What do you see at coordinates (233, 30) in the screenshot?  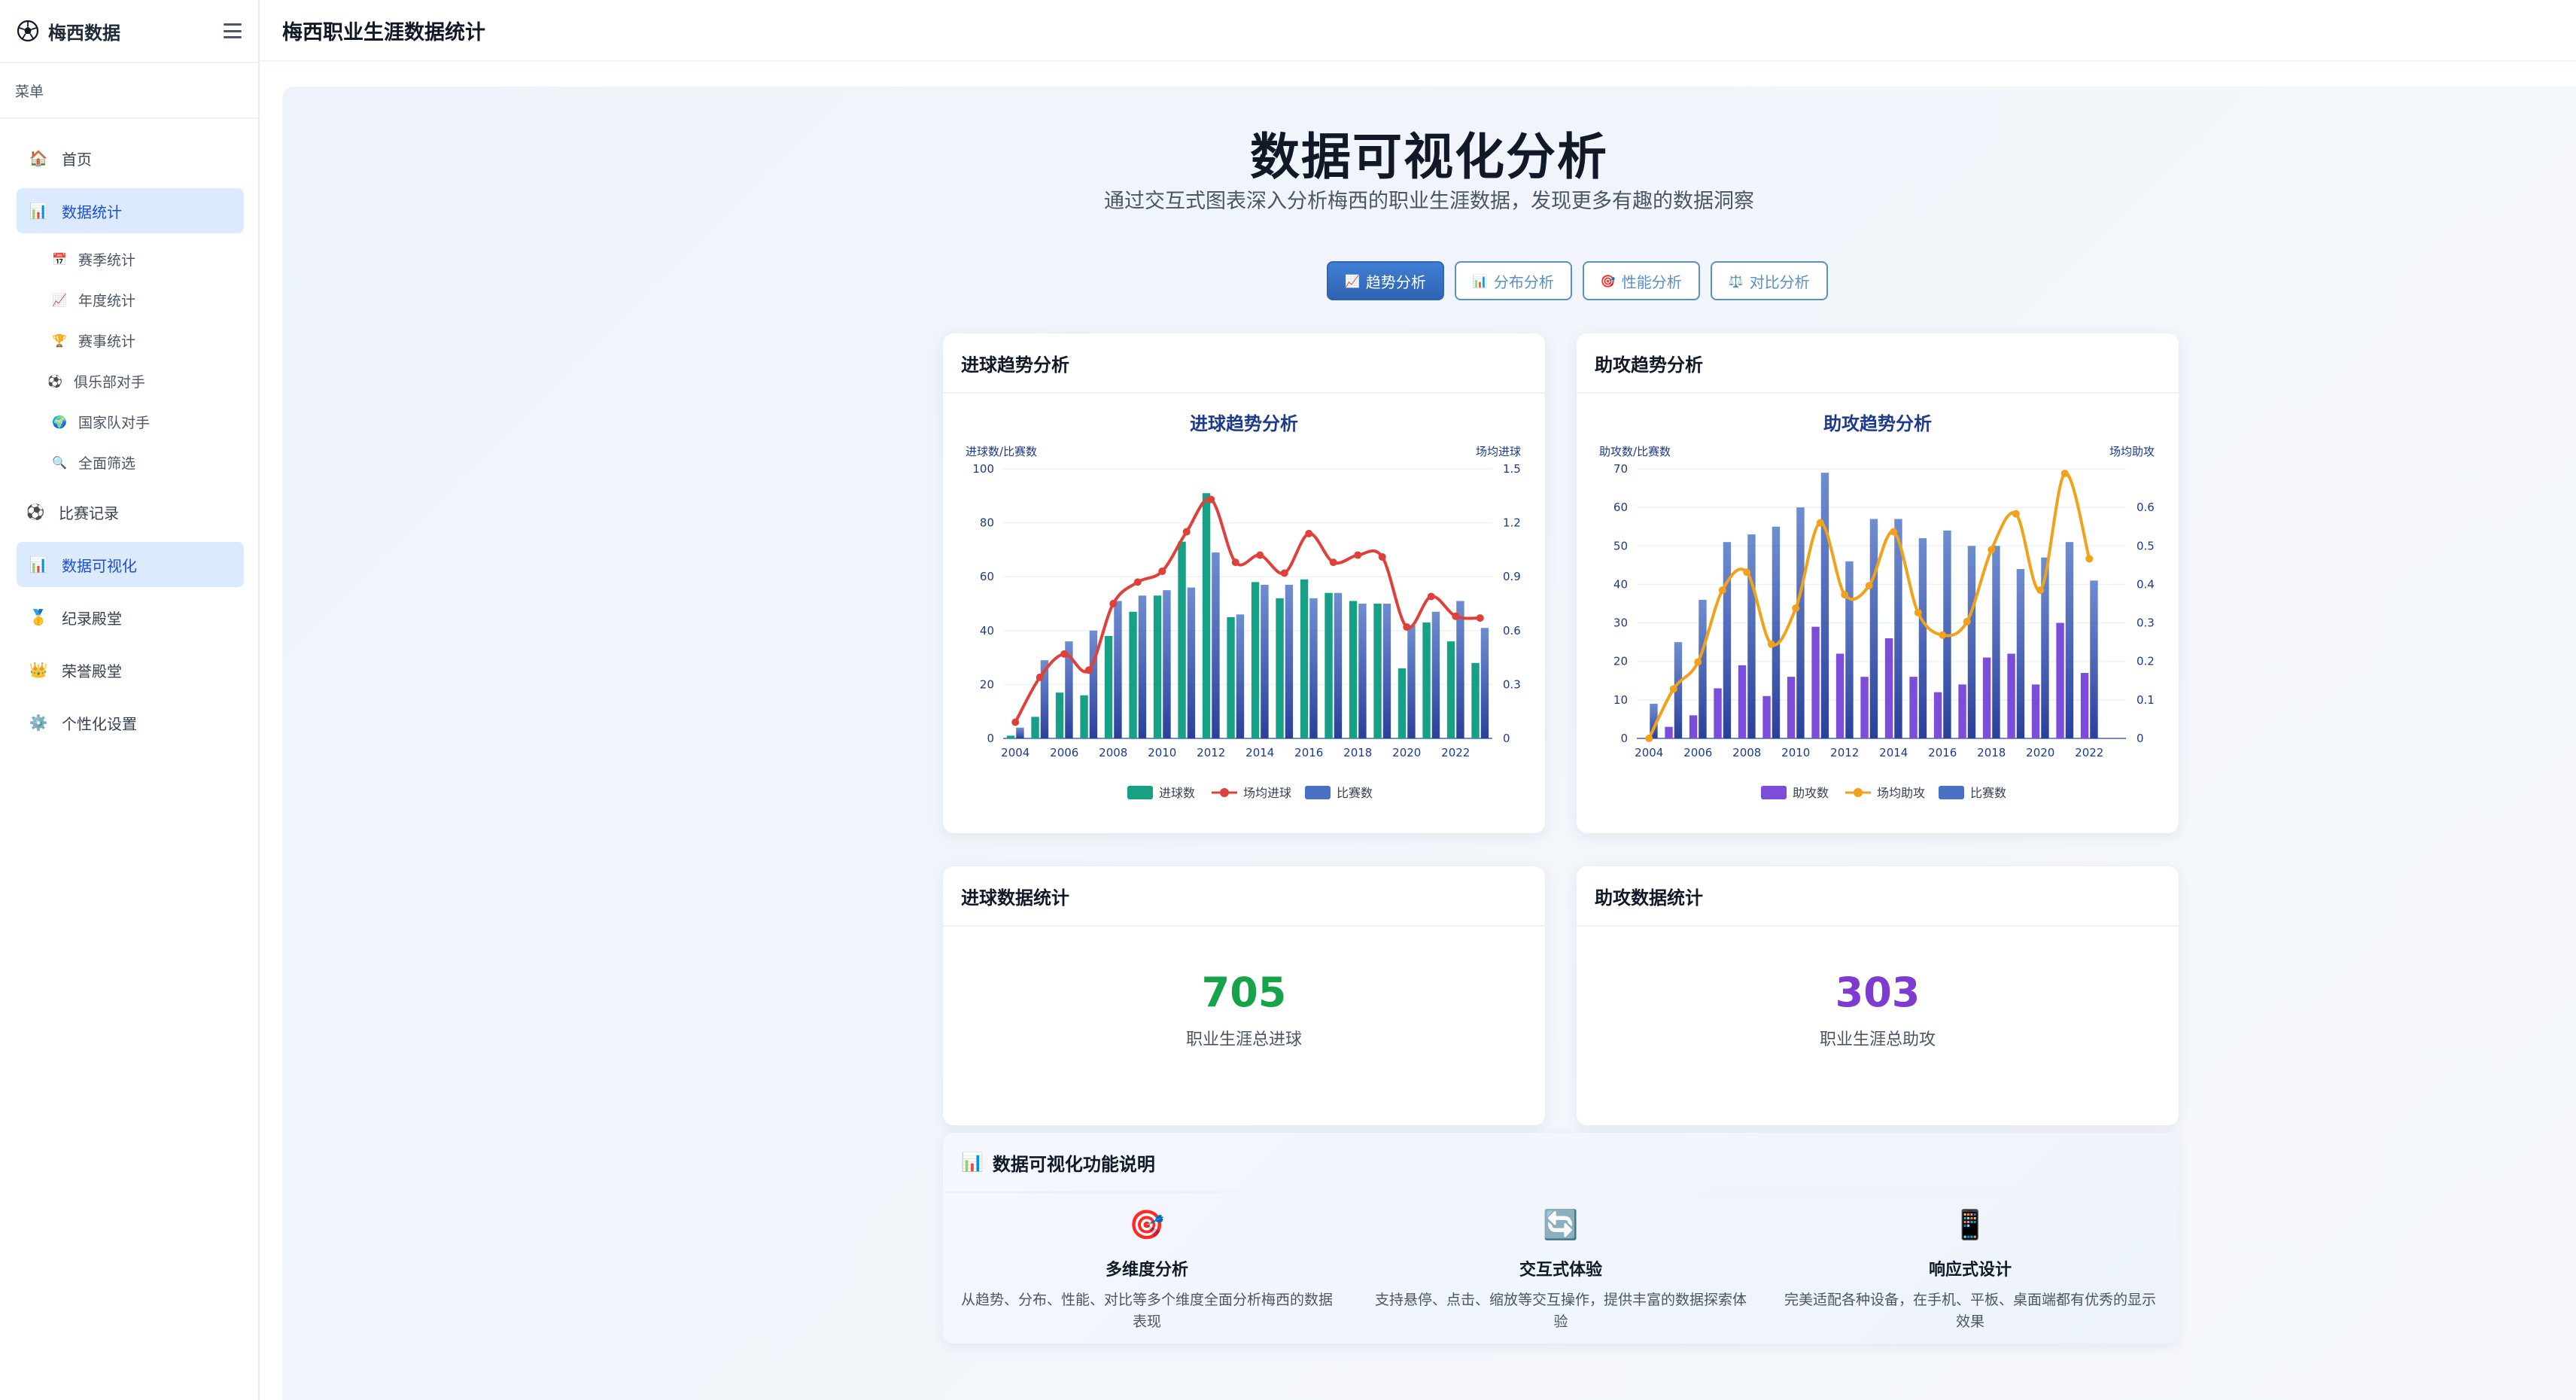 I see `menu-toggle-icon` at bounding box center [233, 30].